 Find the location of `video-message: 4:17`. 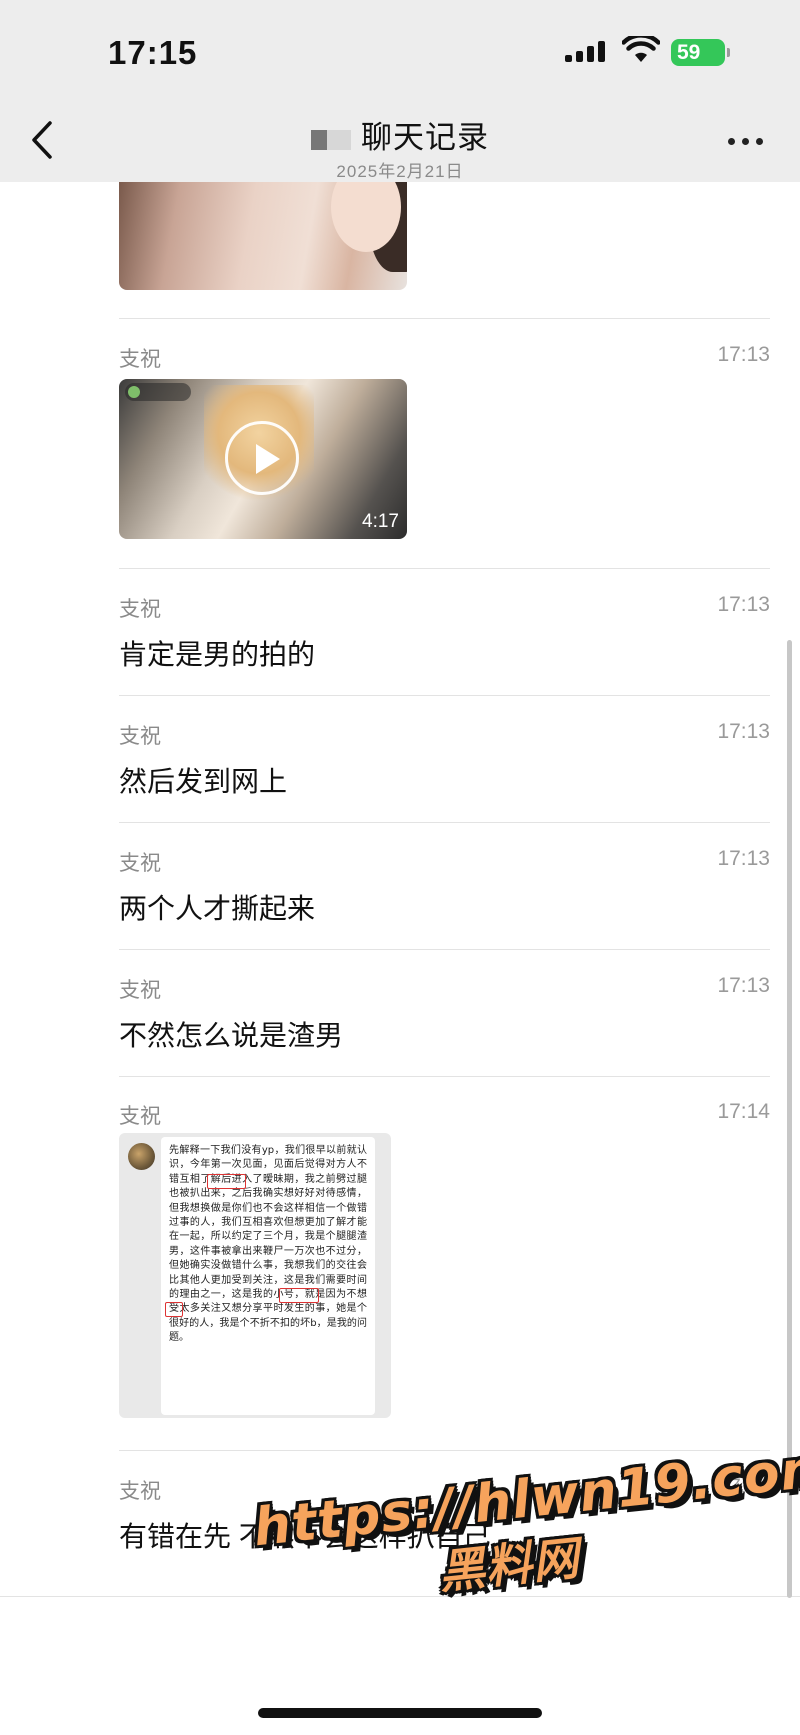

video-message: 4:17 is located at coordinates (263, 459).